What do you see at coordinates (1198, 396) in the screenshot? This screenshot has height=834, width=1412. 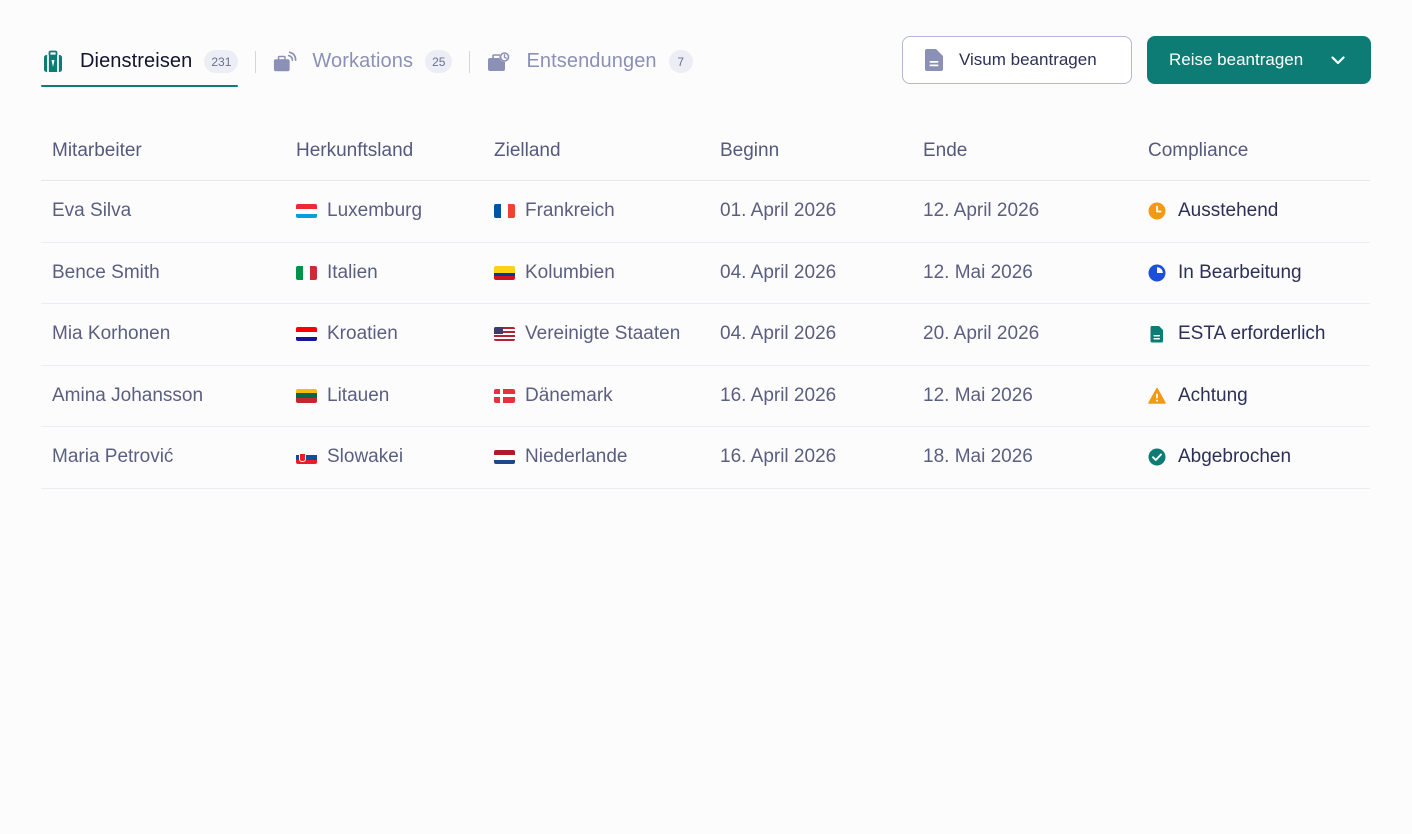 I see `compliance-status: Achtung` at bounding box center [1198, 396].